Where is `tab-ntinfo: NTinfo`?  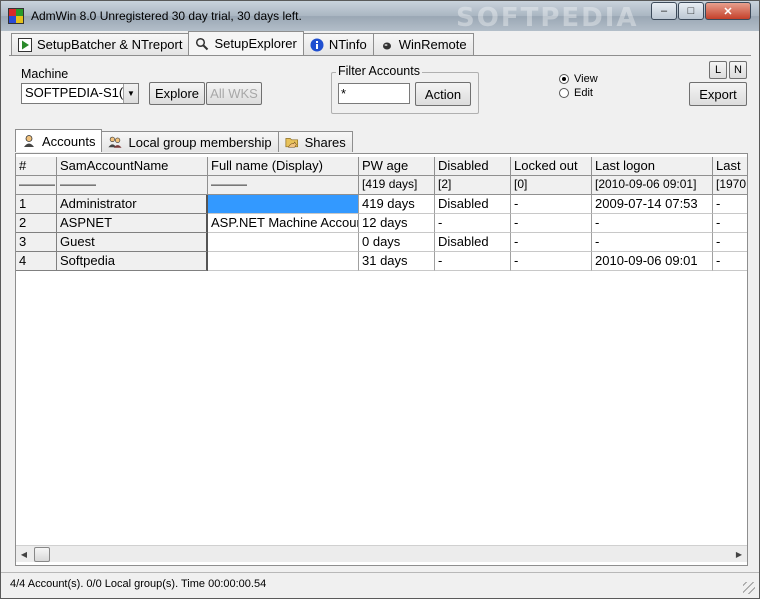 tab-ntinfo: NTinfo is located at coordinates (338, 44).